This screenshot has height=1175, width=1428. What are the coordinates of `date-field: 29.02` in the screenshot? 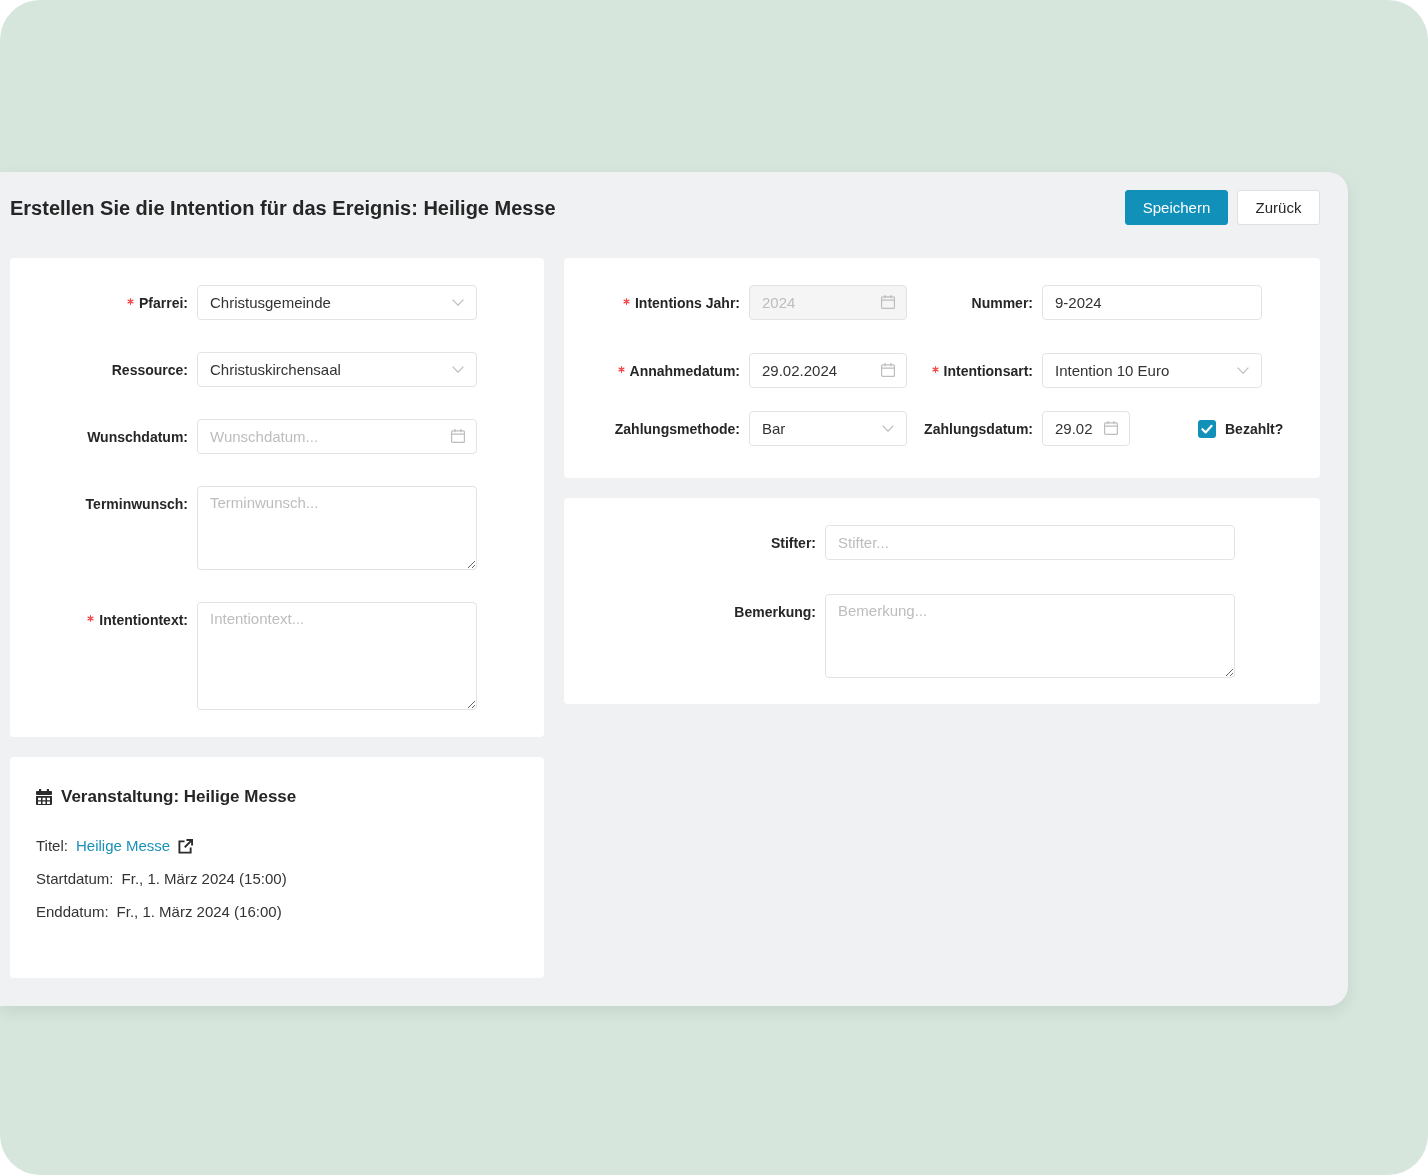 It's located at (1086, 428).